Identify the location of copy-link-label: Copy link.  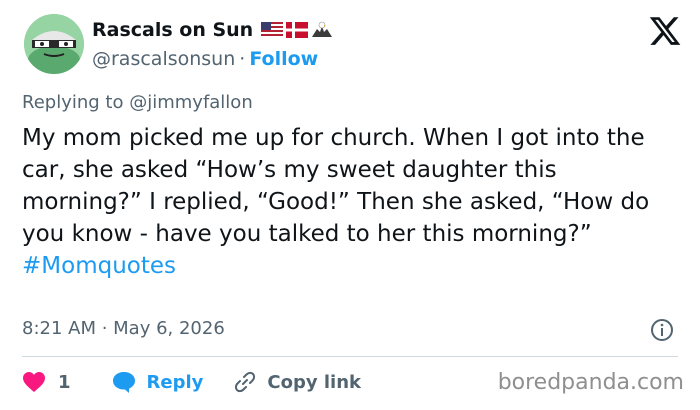
(314, 382).